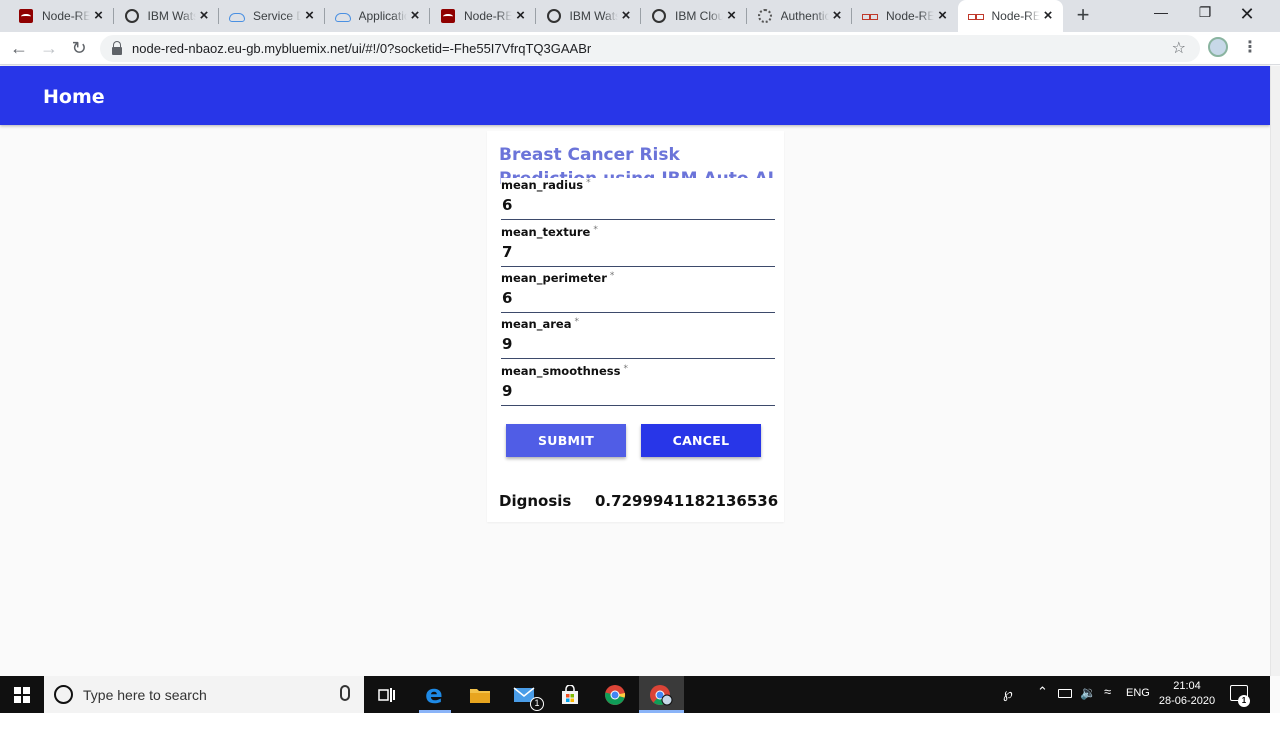 The image size is (1280, 733). Describe the element at coordinates (615, 695) in the screenshot. I see `chrome-icon` at that location.